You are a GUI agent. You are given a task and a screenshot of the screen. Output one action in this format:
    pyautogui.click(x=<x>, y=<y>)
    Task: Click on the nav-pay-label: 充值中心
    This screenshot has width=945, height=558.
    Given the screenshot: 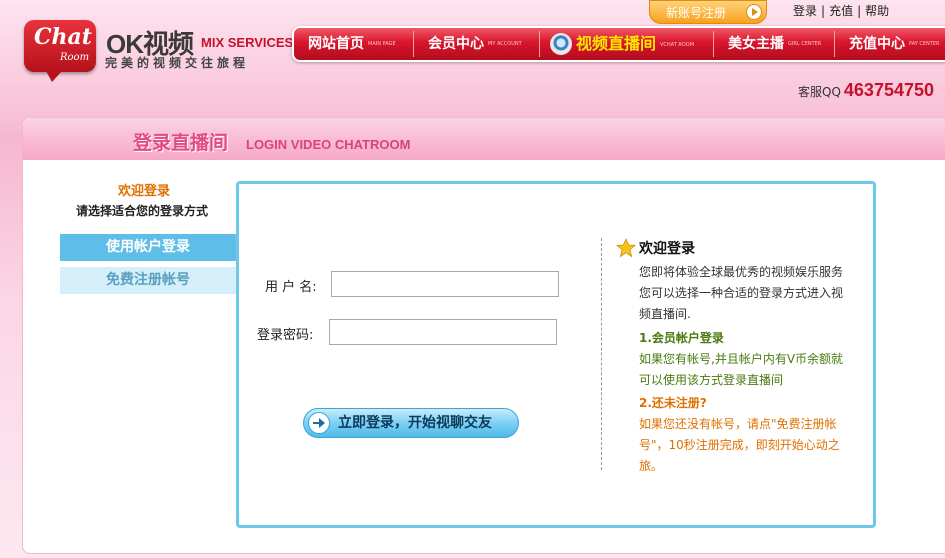 What is the action you would take?
    pyautogui.click(x=877, y=44)
    